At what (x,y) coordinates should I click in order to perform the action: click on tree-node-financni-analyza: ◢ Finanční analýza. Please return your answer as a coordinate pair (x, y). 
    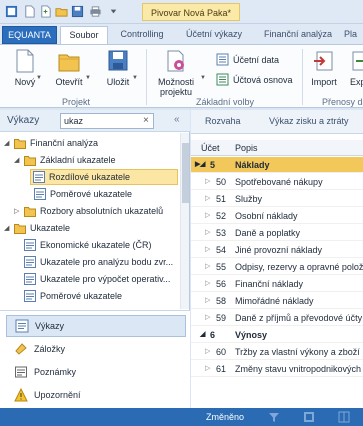
    Looking at the image, I should click on (51, 143).